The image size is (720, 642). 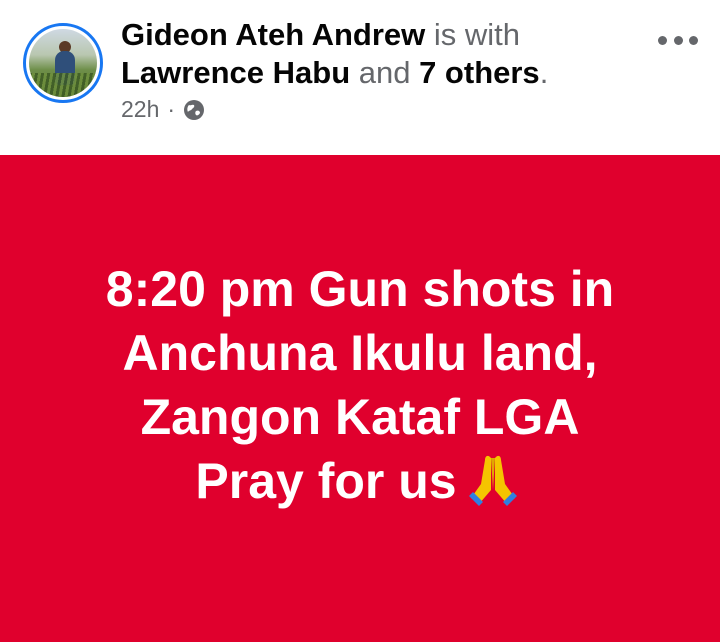 What do you see at coordinates (235, 72) in the screenshot?
I see `tagged-name: Lawrence Habu` at bounding box center [235, 72].